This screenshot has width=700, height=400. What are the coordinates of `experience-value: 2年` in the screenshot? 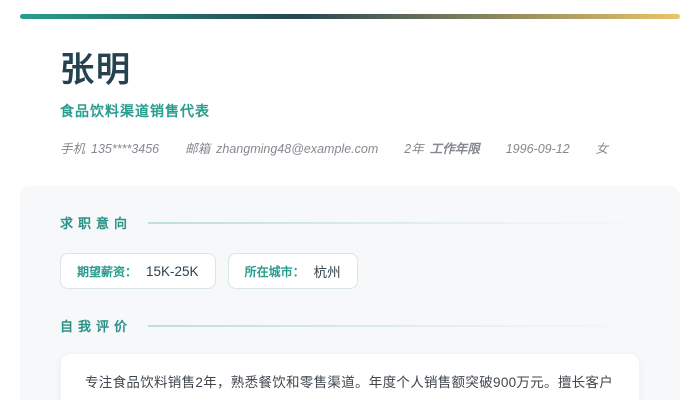 It's located at (414, 149).